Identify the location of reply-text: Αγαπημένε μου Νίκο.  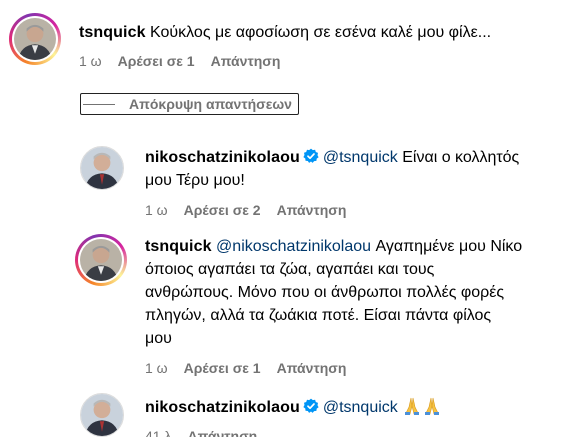
(449, 246).